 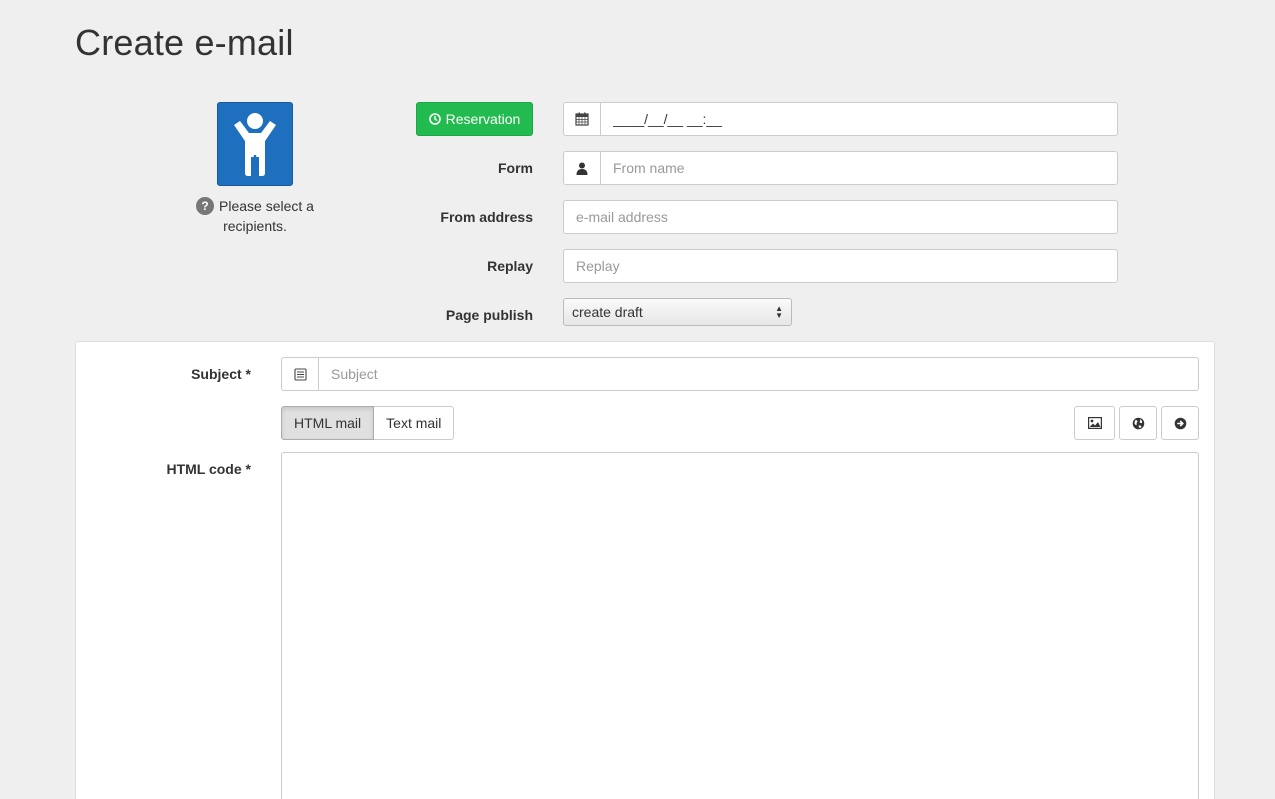 What do you see at coordinates (184, 42) in the screenshot?
I see `page-title: Create e-mail` at bounding box center [184, 42].